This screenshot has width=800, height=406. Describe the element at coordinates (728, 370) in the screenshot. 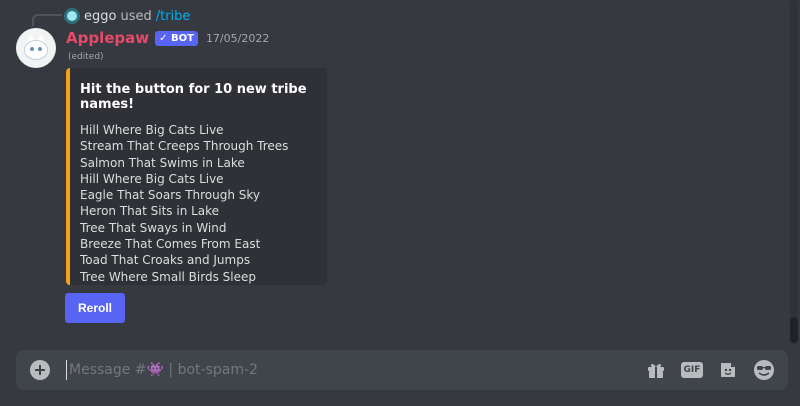

I see `sticker-icon` at that location.